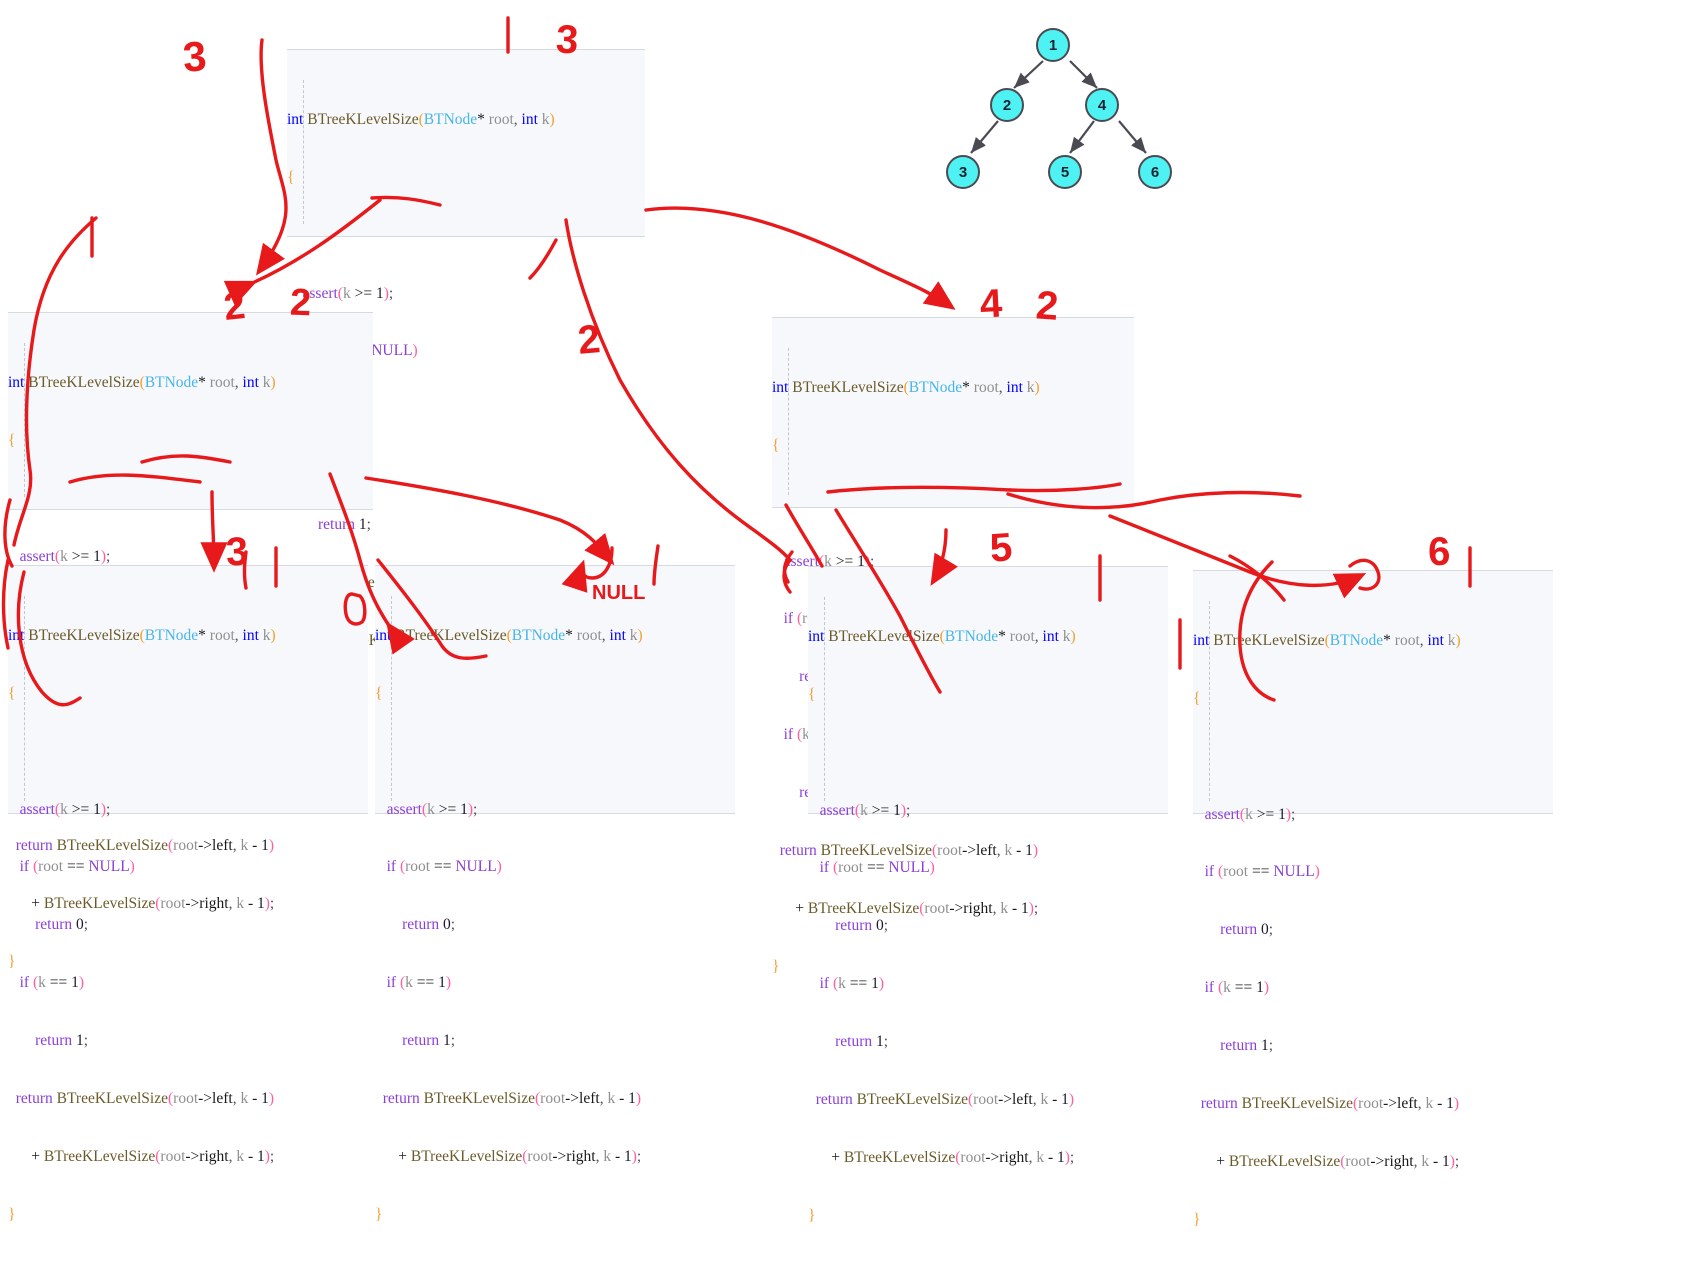 This screenshot has height=1268, width=1694. I want to click on tree-node-label: 6, so click(1155, 172).